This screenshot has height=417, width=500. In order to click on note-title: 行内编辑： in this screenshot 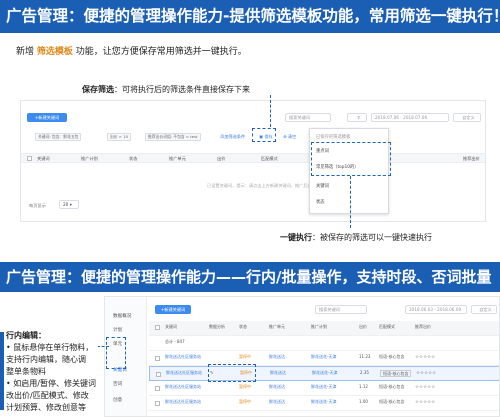, I will do `click(26, 335)`.